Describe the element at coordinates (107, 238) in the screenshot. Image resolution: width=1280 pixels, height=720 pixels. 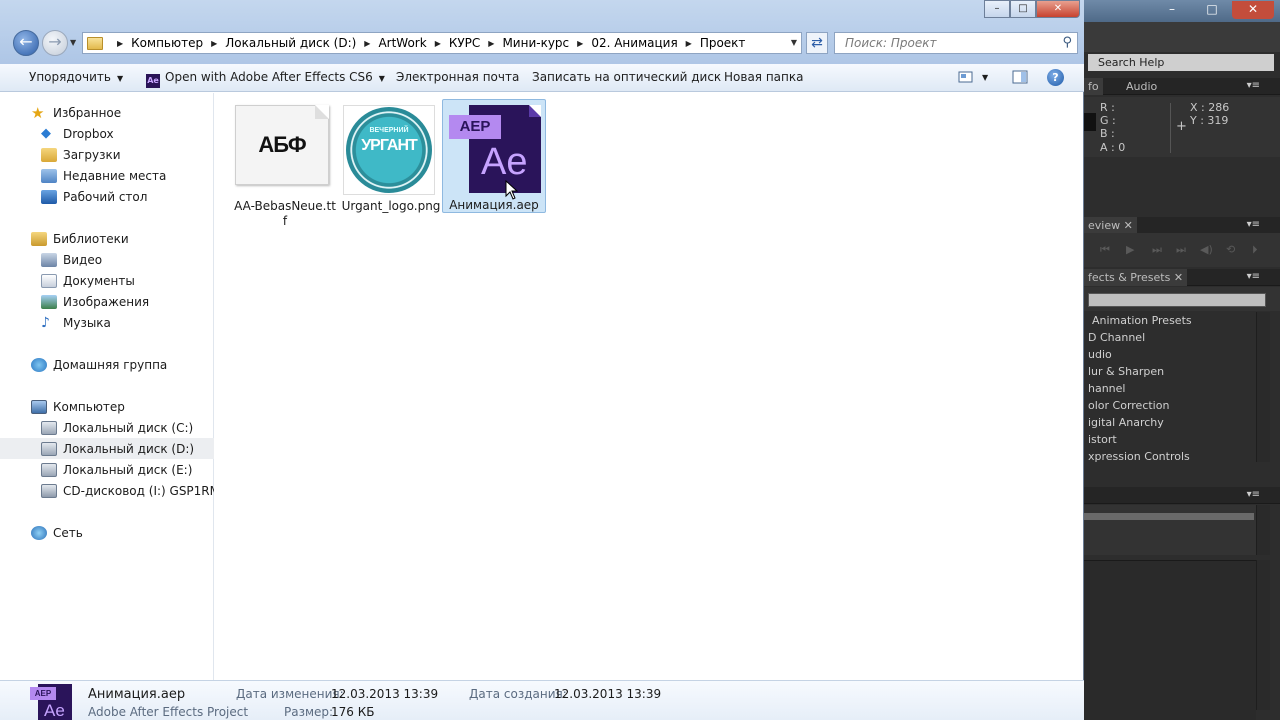
I see `sidebar-item-libraries: Библиотеки` at that location.